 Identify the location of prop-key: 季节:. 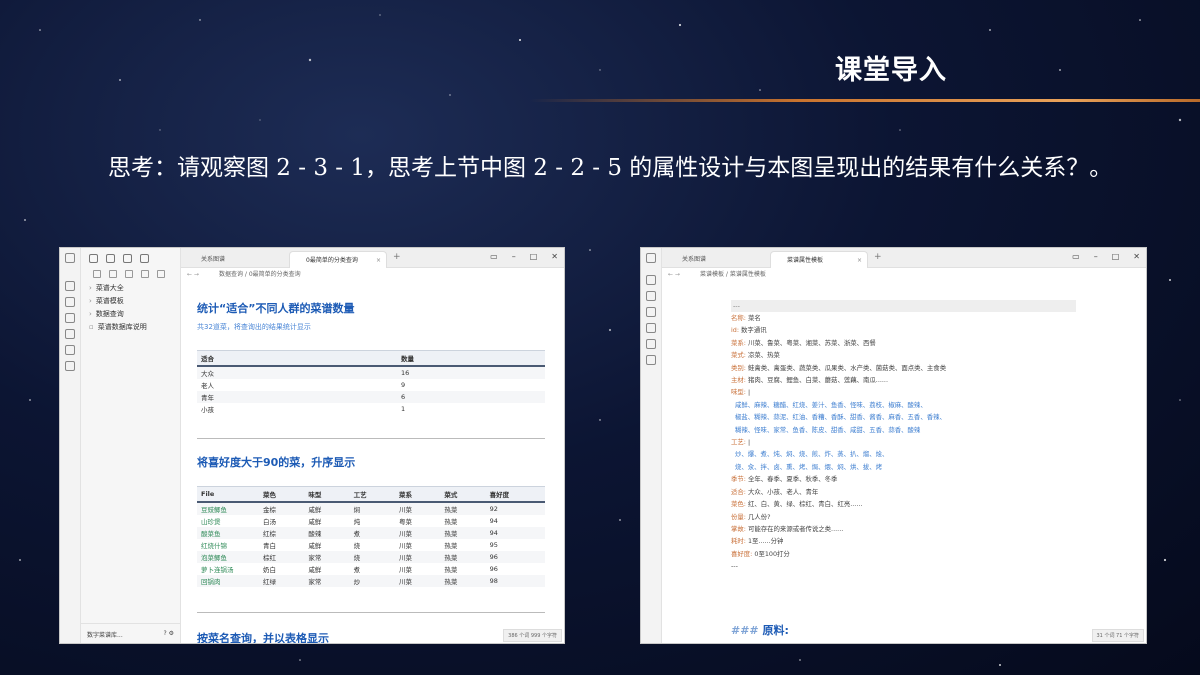
(738, 479).